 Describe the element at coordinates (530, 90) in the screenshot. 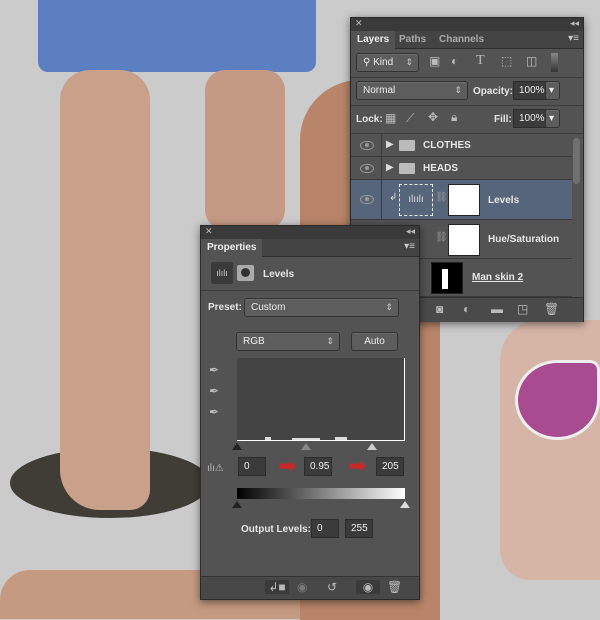

I see `opacity-input: 100%` at that location.